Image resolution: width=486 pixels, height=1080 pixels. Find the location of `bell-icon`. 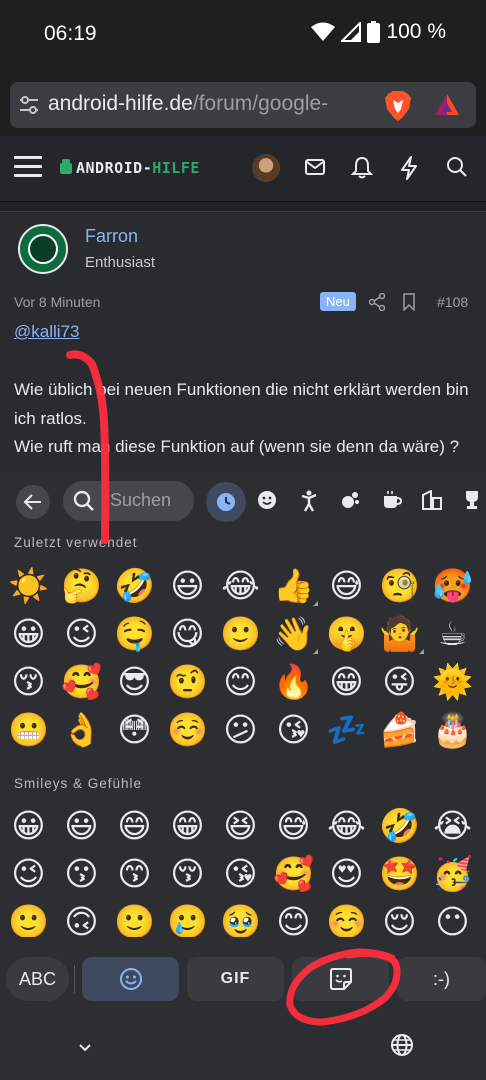

bell-icon is located at coordinates (362, 168).